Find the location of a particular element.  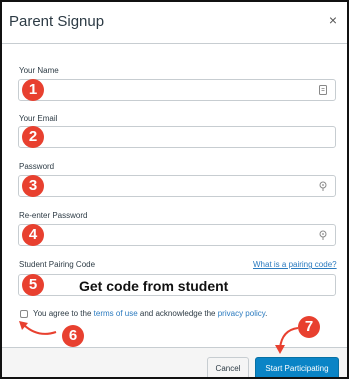

annotation-badge-1: 1 is located at coordinates (33, 90).